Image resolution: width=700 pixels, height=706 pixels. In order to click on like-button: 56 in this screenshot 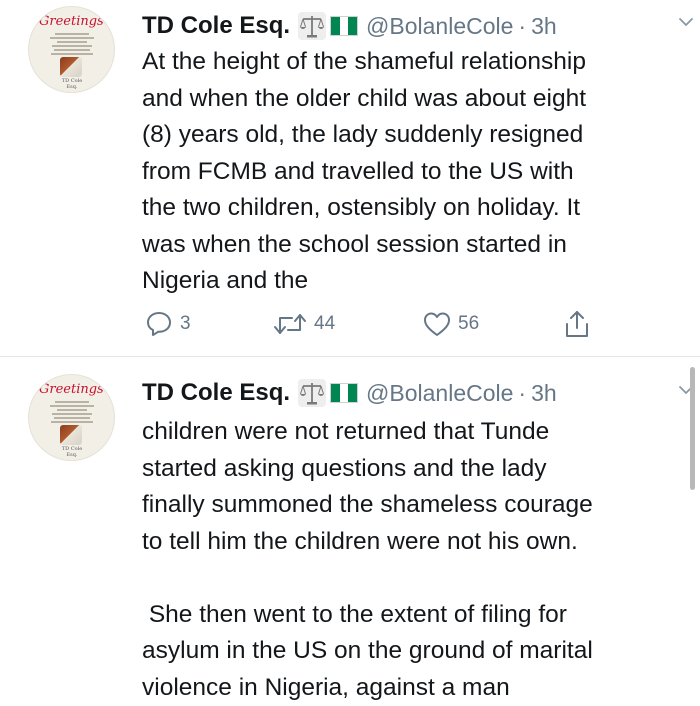, I will do `click(450, 324)`.